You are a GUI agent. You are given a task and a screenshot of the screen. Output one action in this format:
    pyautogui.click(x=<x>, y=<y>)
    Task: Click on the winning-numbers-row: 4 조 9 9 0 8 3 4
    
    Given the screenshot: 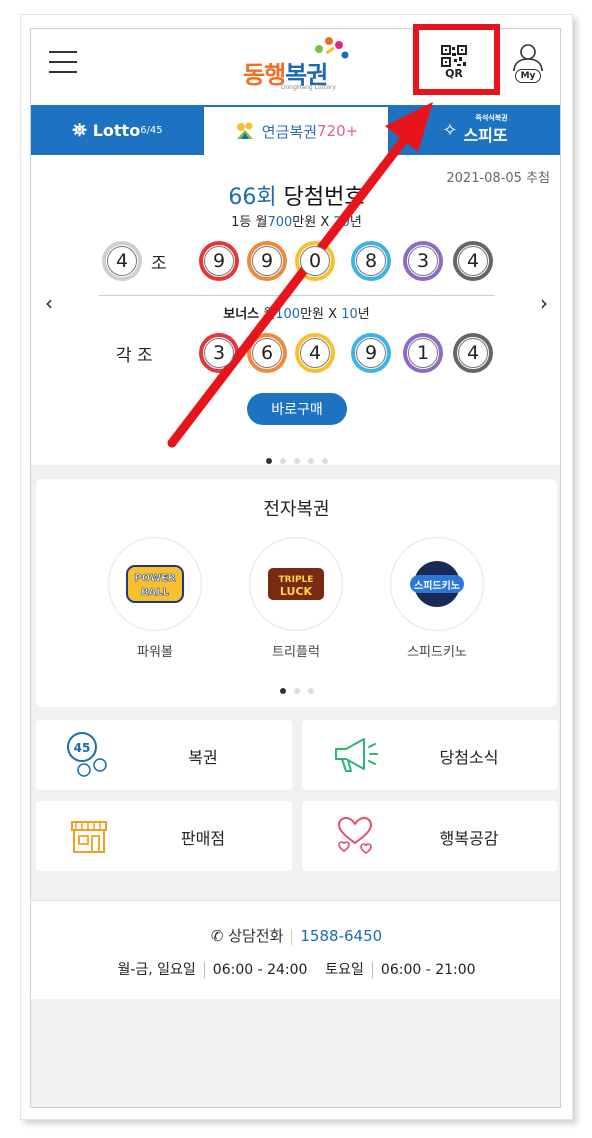 What is the action you would take?
    pyautogui.click(x=295, y=262)
    